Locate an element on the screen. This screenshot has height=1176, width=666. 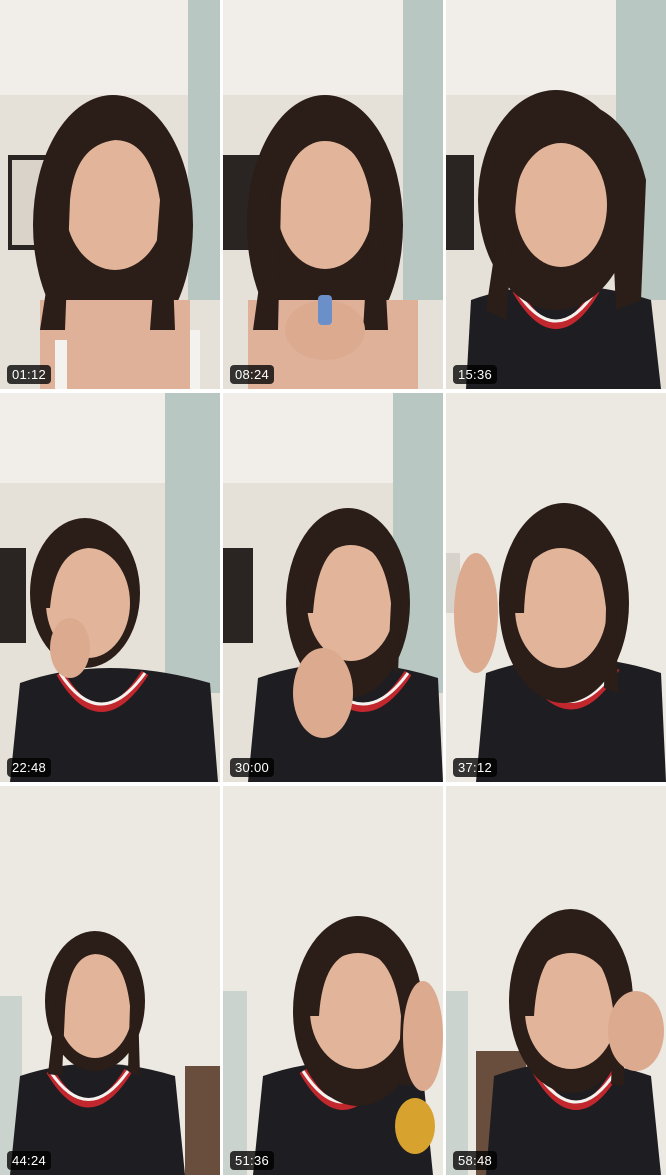
timestamp-badge: 01:12 is located at coordinates (29, 374).